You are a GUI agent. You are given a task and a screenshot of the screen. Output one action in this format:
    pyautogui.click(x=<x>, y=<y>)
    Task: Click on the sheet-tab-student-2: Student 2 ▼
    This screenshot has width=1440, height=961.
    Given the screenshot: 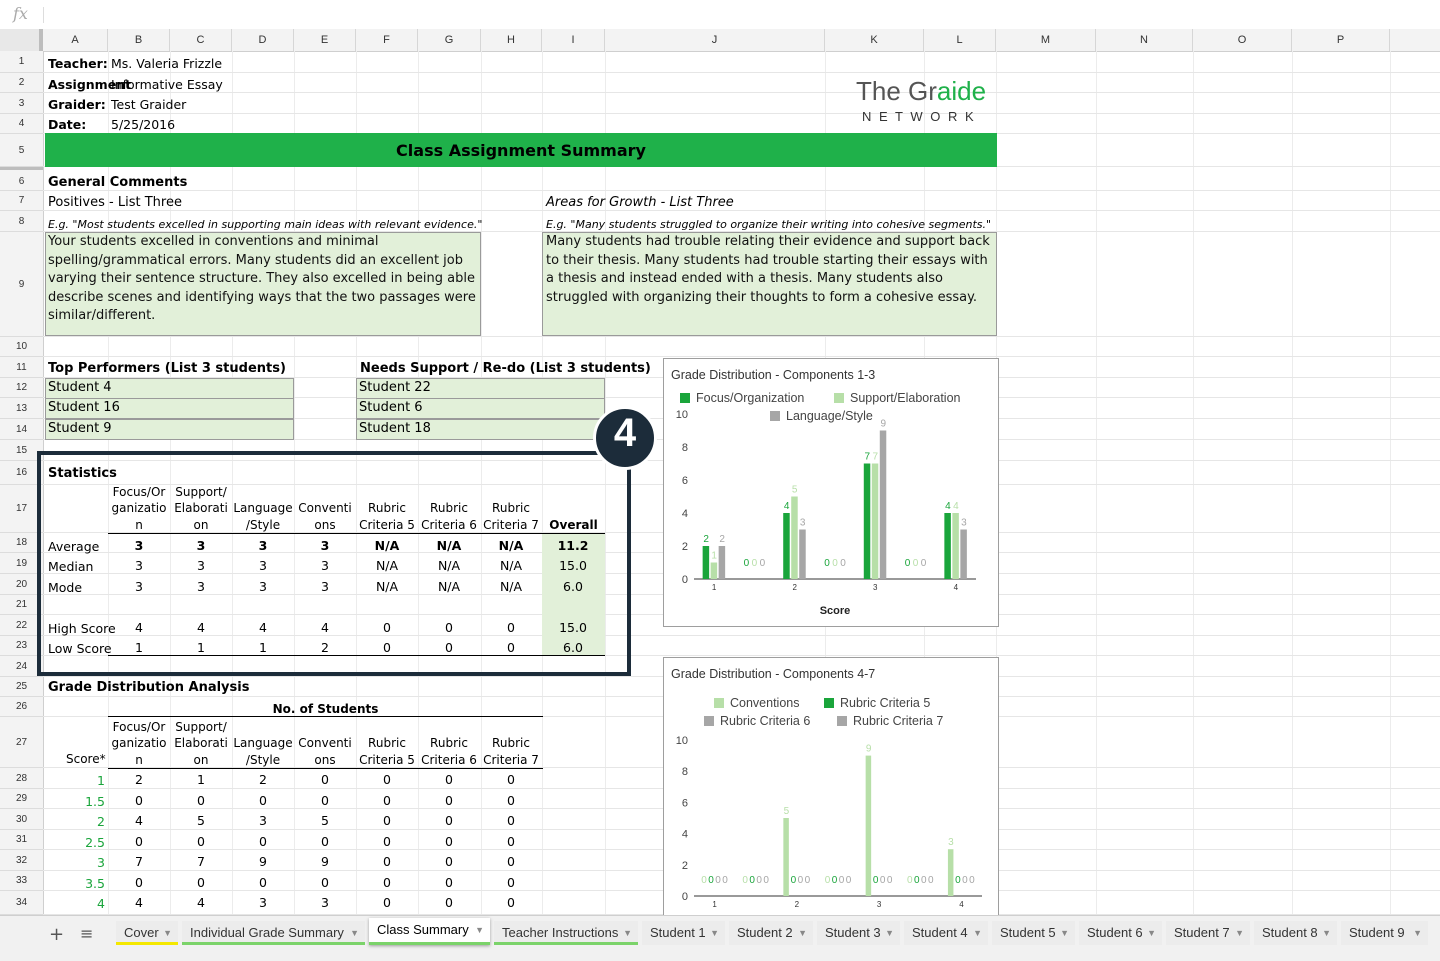 What is the action you would take?
    pyautogui.click(x=771, y=933)
    